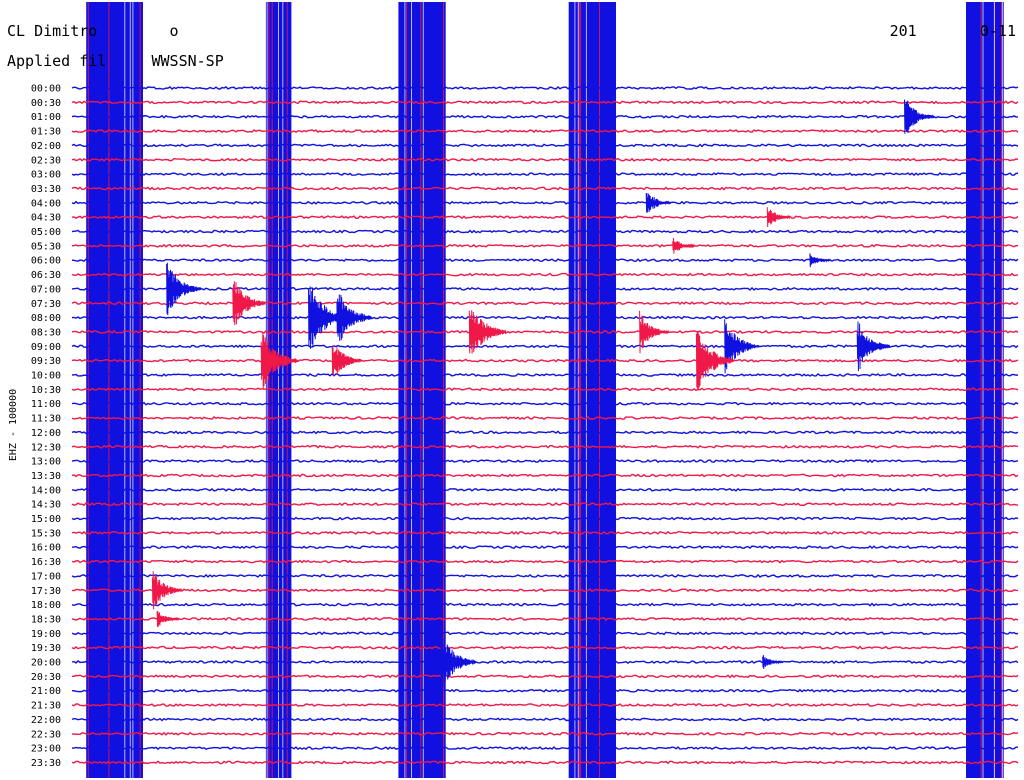 The height and width of the screenshot is (780, 1024). I want to click on time-label: 02:00, so click(46, 146).